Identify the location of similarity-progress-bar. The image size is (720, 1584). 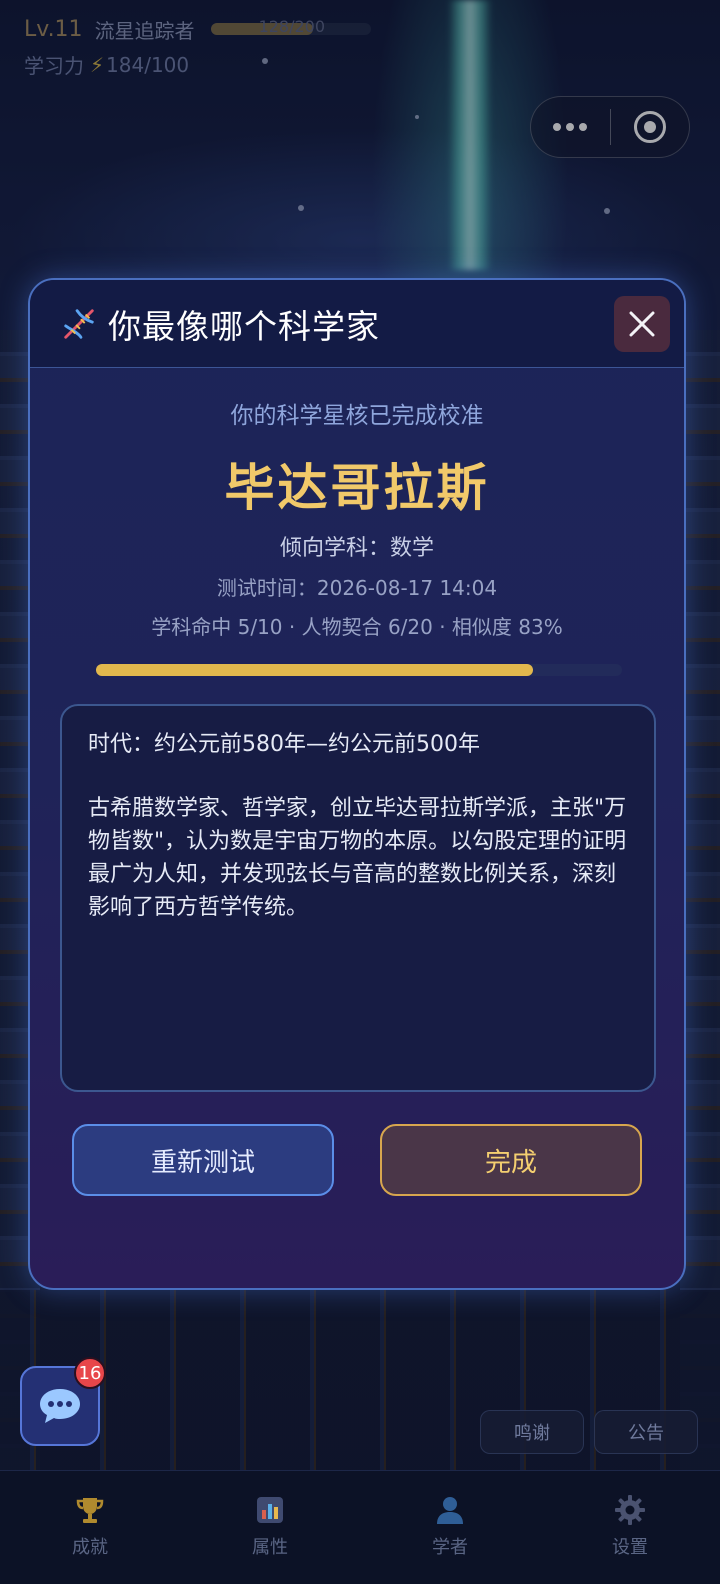
(359, 670).